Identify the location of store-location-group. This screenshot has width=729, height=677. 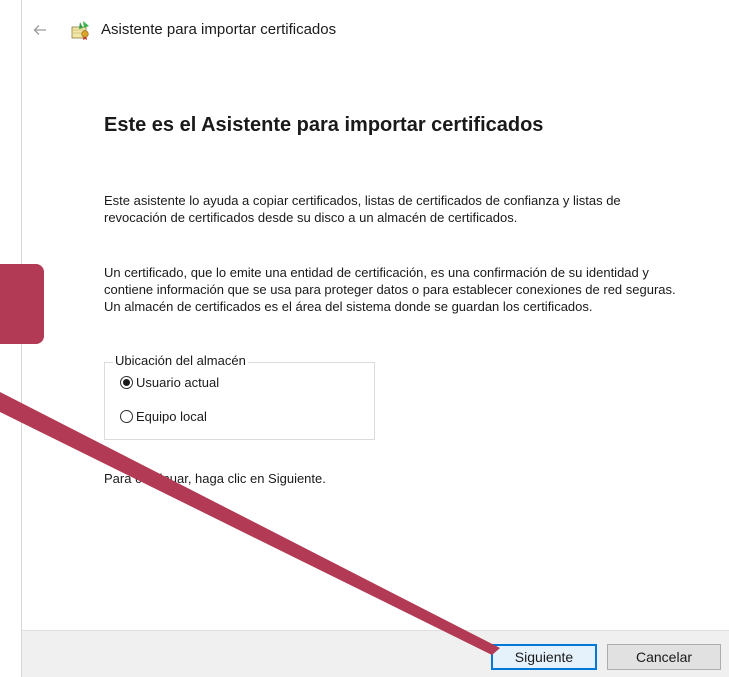
(239, 401).